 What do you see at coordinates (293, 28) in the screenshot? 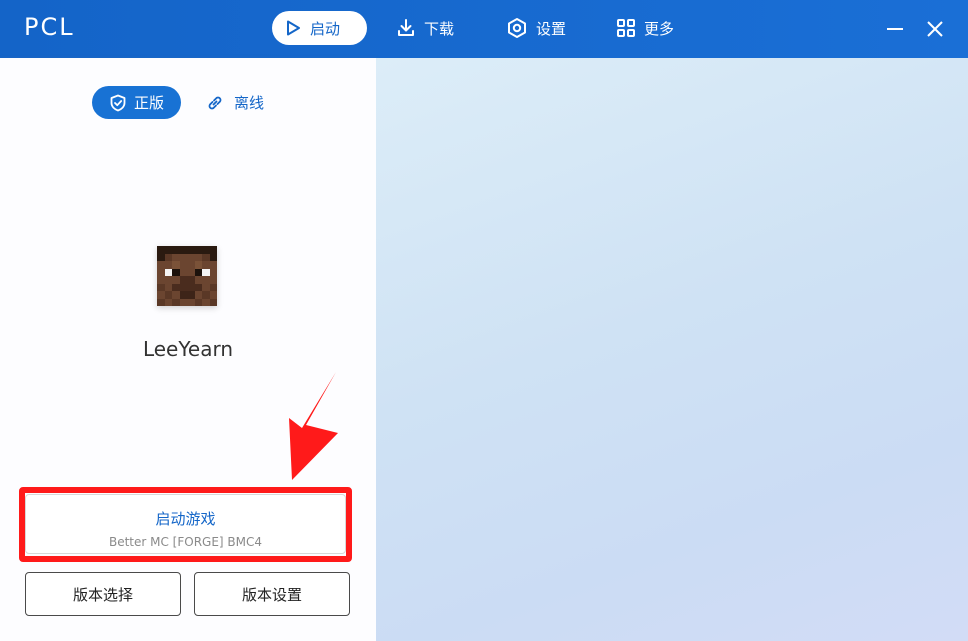
I see `play-icon` at bounding box center [293, 28].